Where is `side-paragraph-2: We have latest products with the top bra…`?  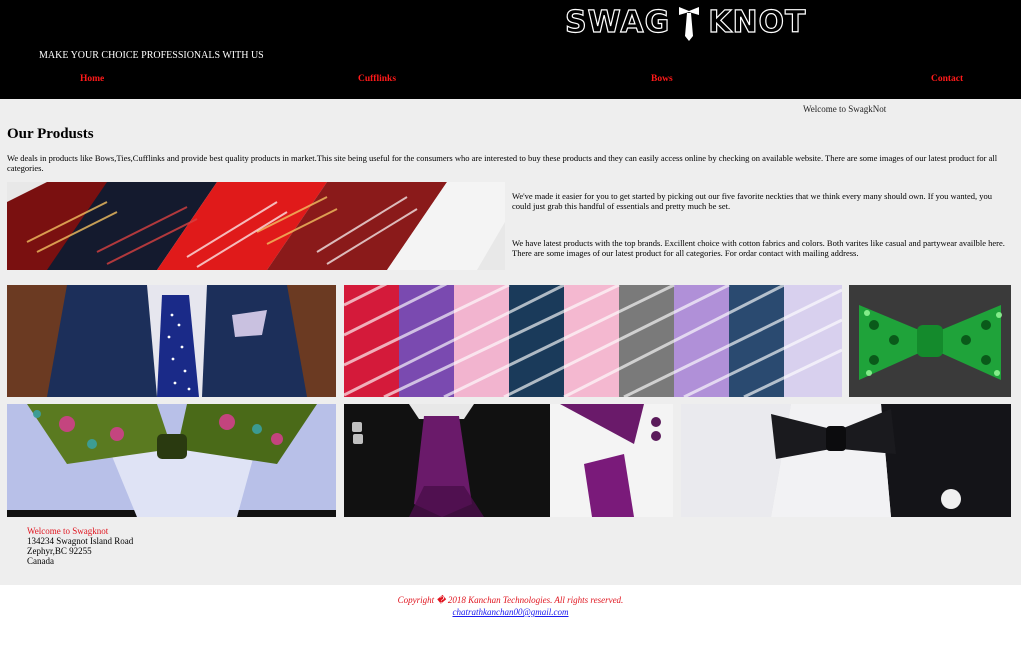 side-paragraph-2: We have latest products with the top bra… is located at coordinates (758, 248).